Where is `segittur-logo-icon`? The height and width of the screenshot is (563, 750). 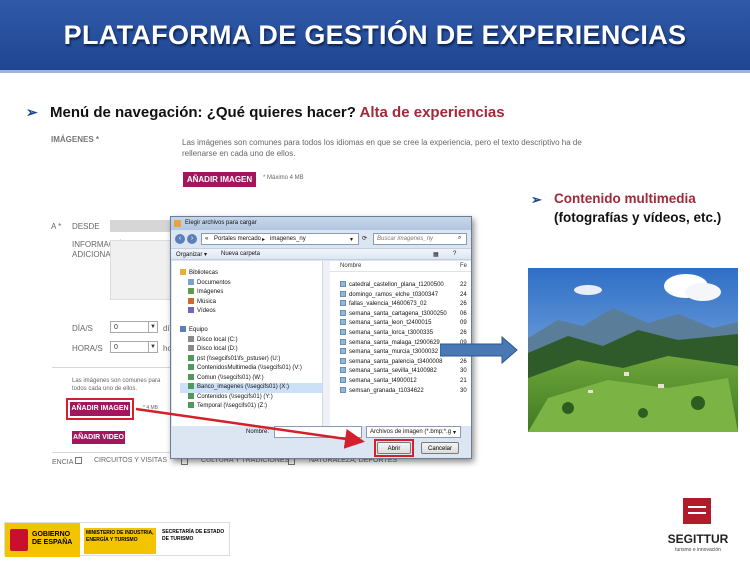
segittur-logo-icon is located at coordinates (697, 511).